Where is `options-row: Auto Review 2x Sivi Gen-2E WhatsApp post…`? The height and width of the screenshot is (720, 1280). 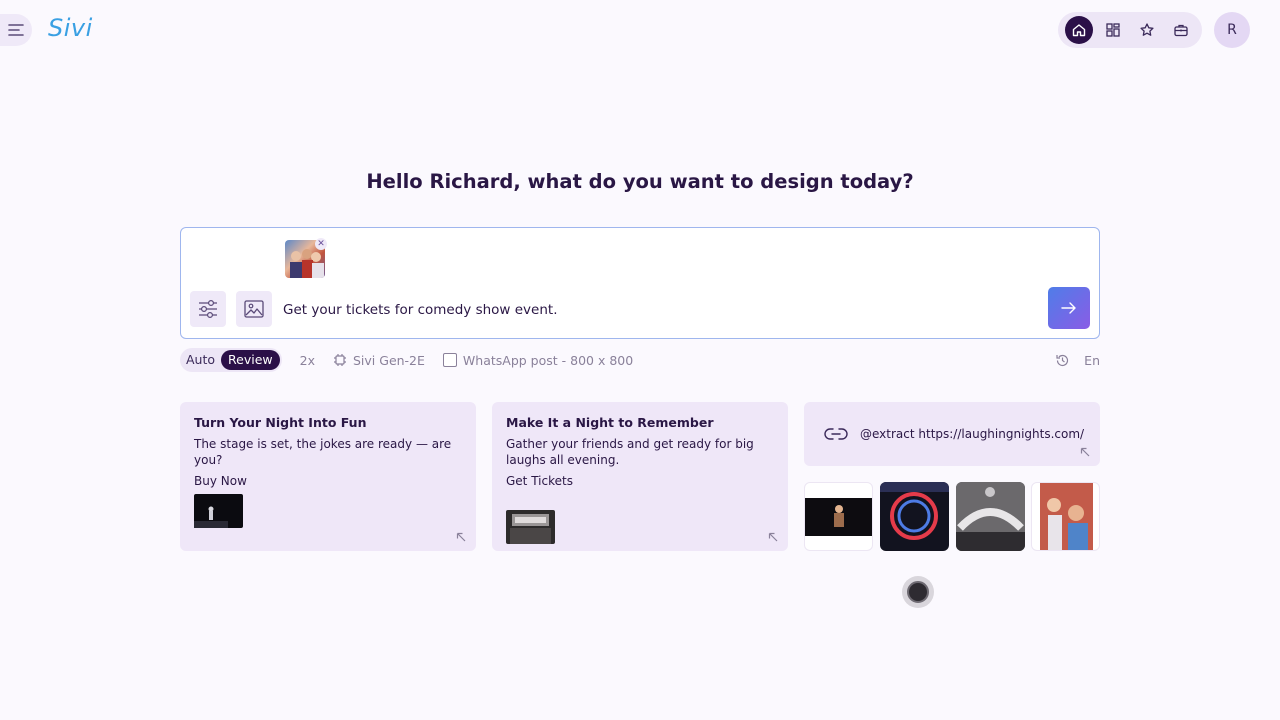 options-row: Auto Review 2x Sivi Gen-2E WhatsApp post… is located at coordinates (640, 360).